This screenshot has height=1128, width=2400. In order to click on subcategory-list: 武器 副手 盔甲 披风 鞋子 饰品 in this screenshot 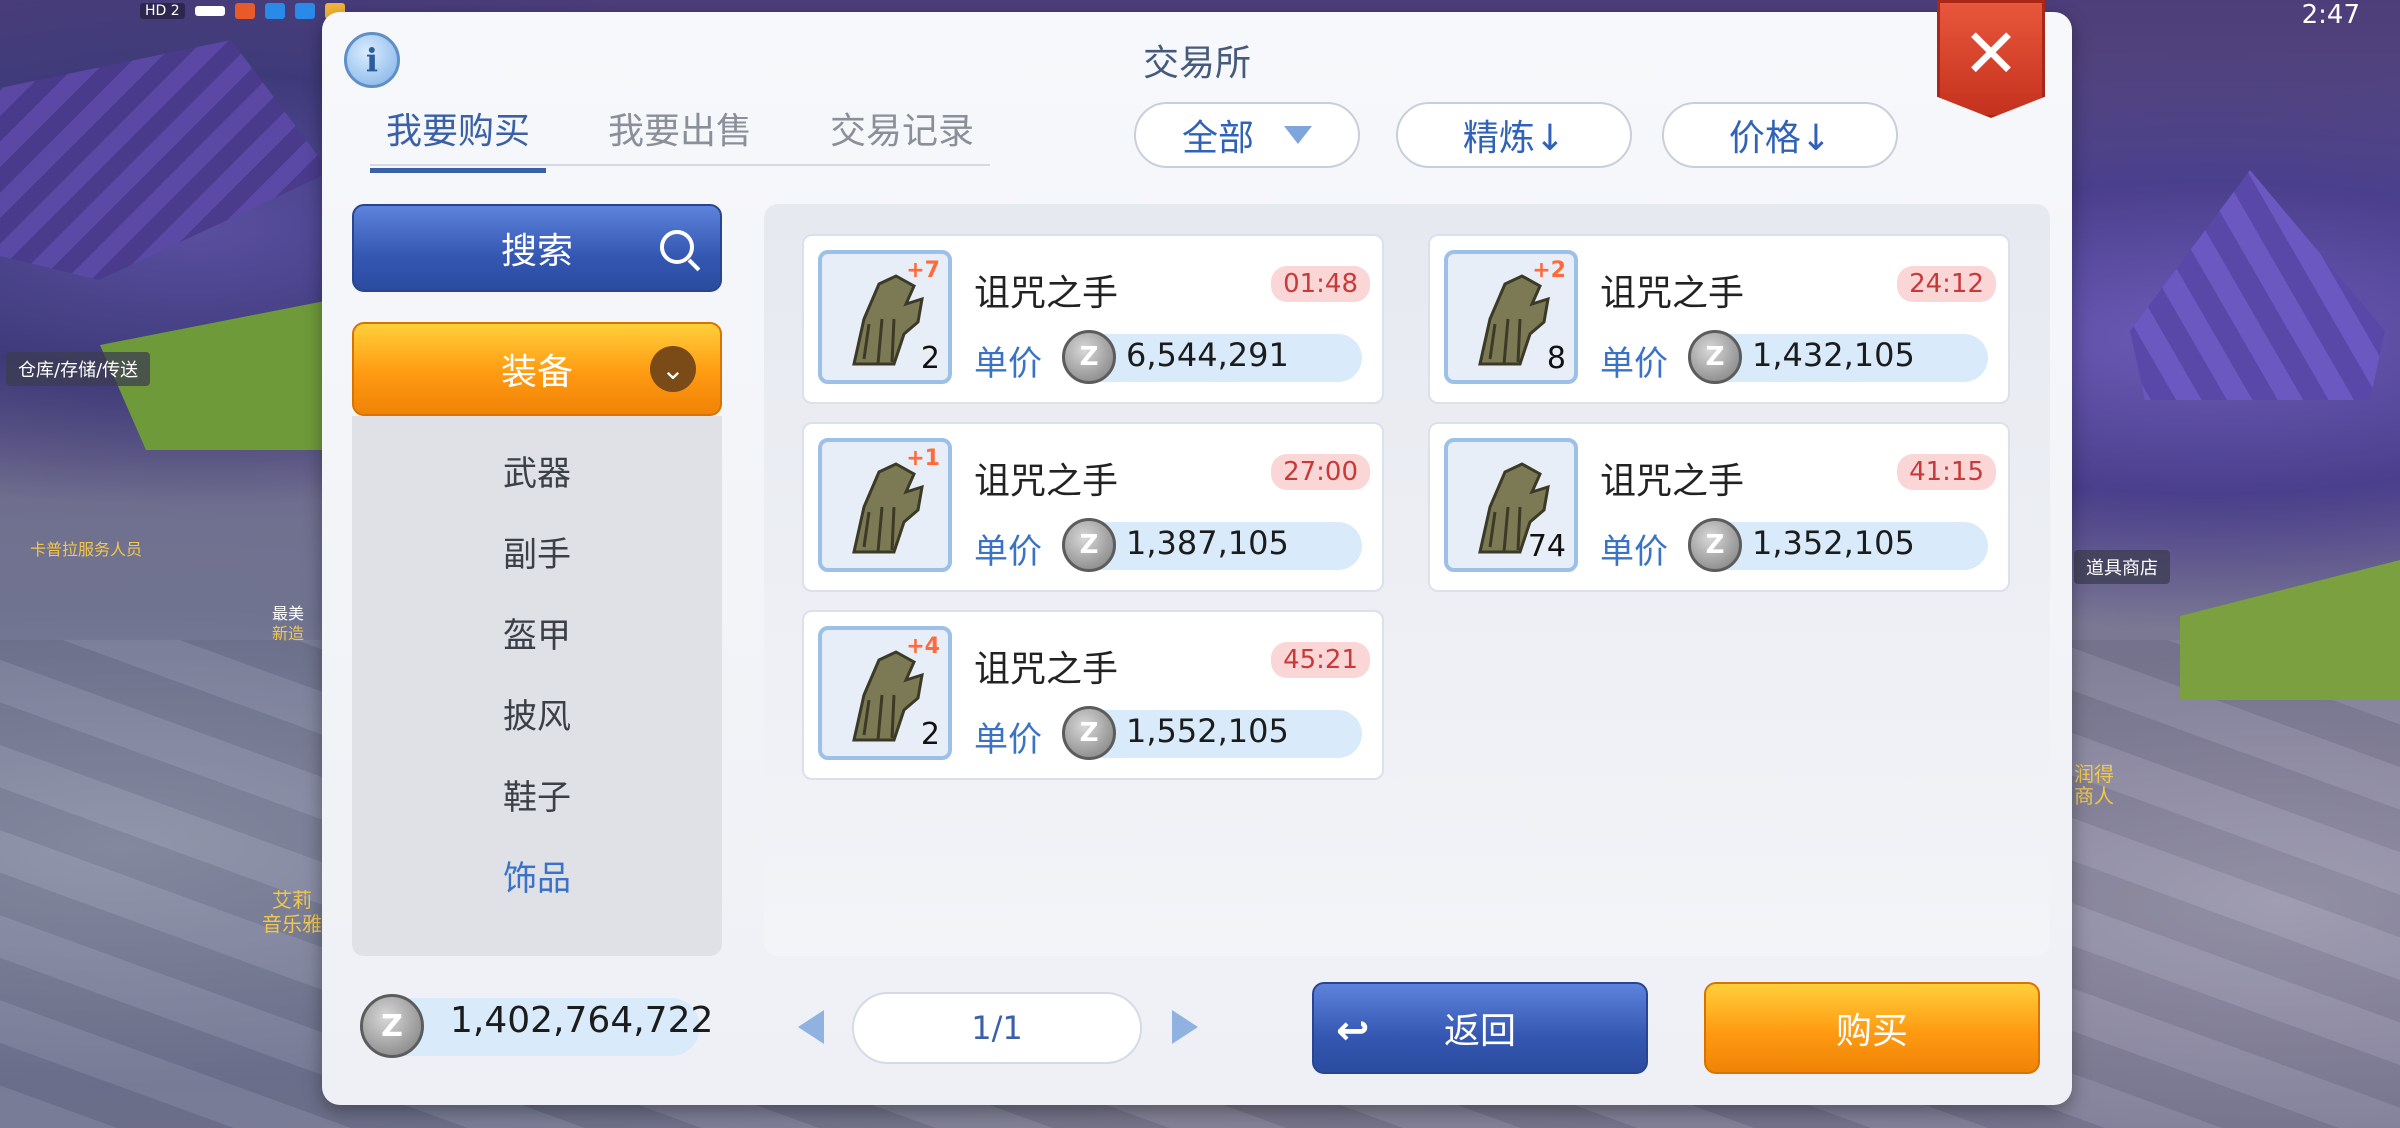, I will do `click(537, 686)`.